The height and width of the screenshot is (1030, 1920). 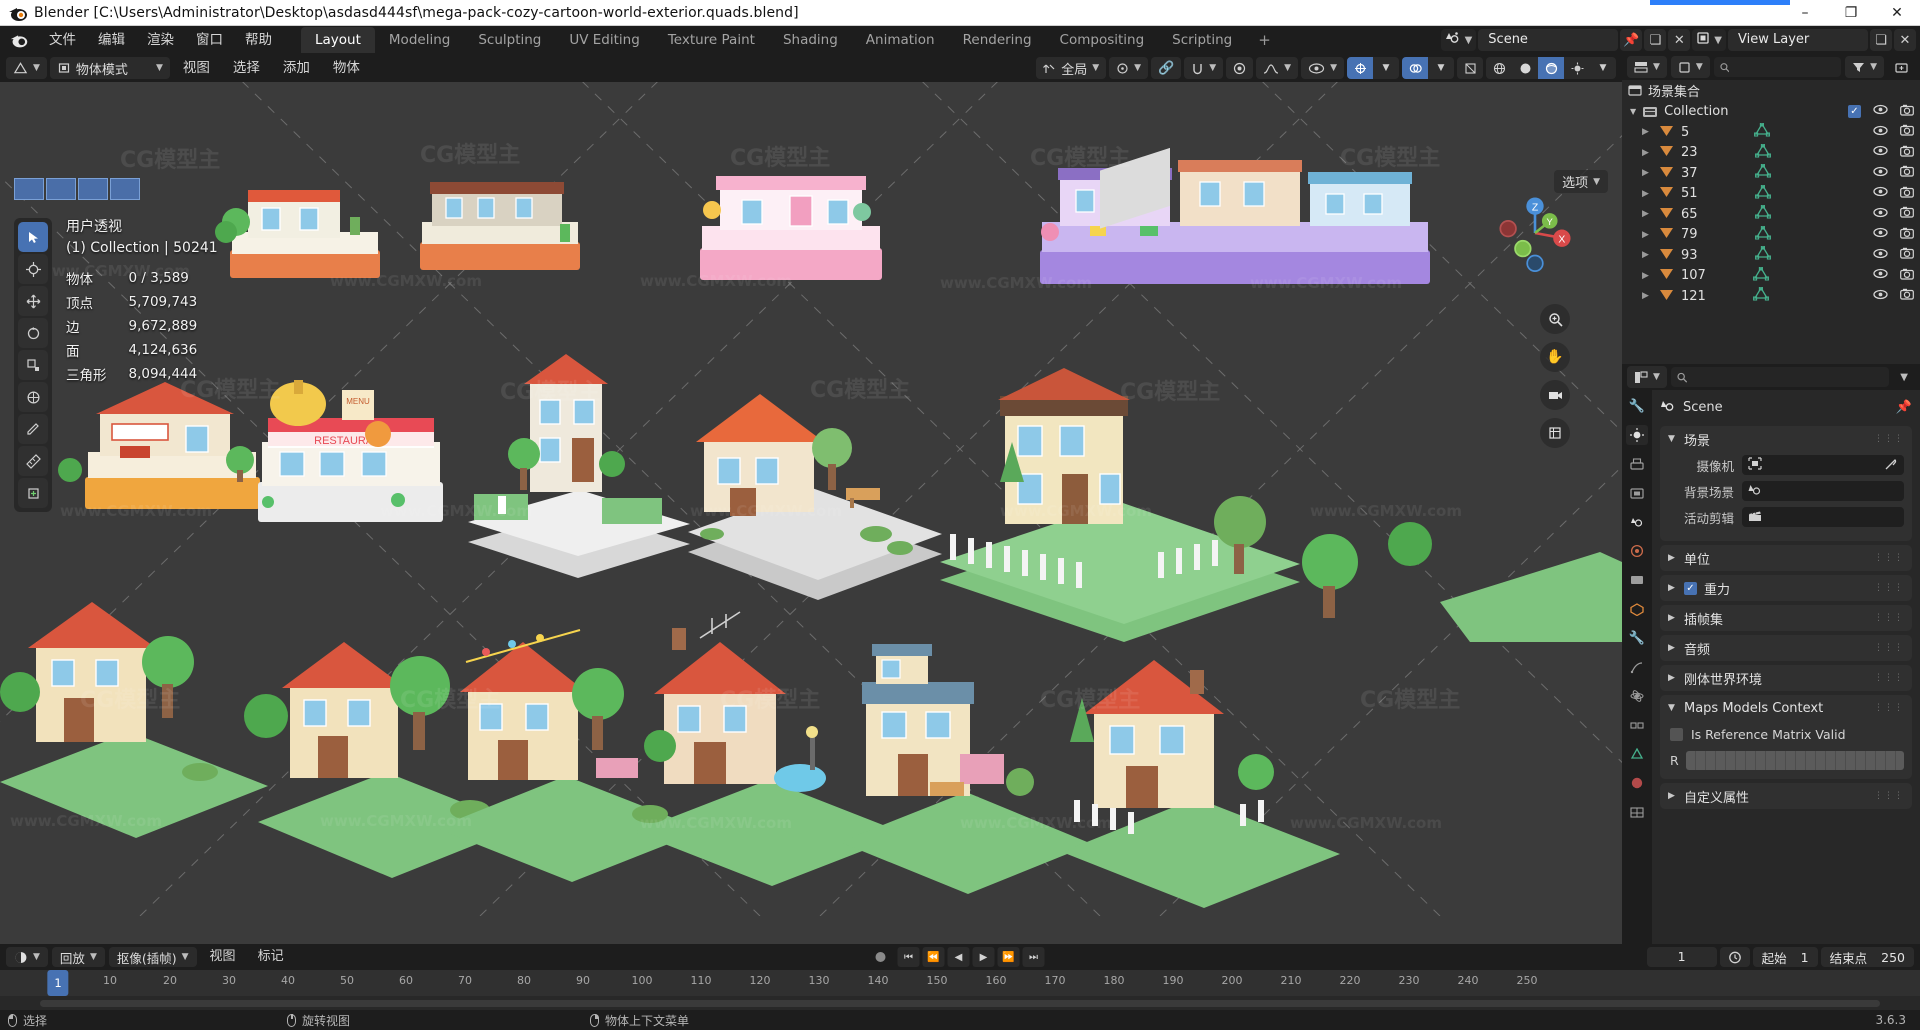 What do you see at coordinates (109, 68) in the screenshot?
I see `interaction-mode-dropdown: 物体模式 ▼` at bounding box center [109, 68].